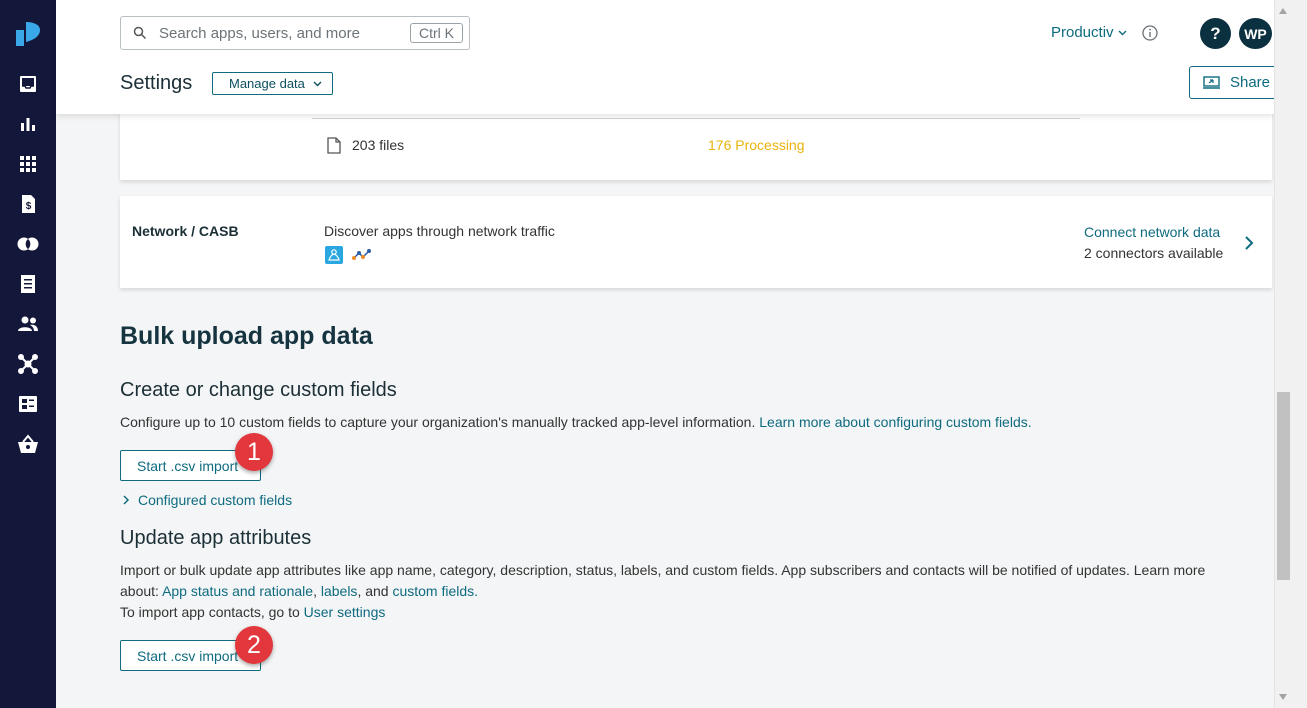 The image size is (1307, 708). Describe the element at coordinates (1211, 82) in the screenshot. I see `share-icon` at that location.